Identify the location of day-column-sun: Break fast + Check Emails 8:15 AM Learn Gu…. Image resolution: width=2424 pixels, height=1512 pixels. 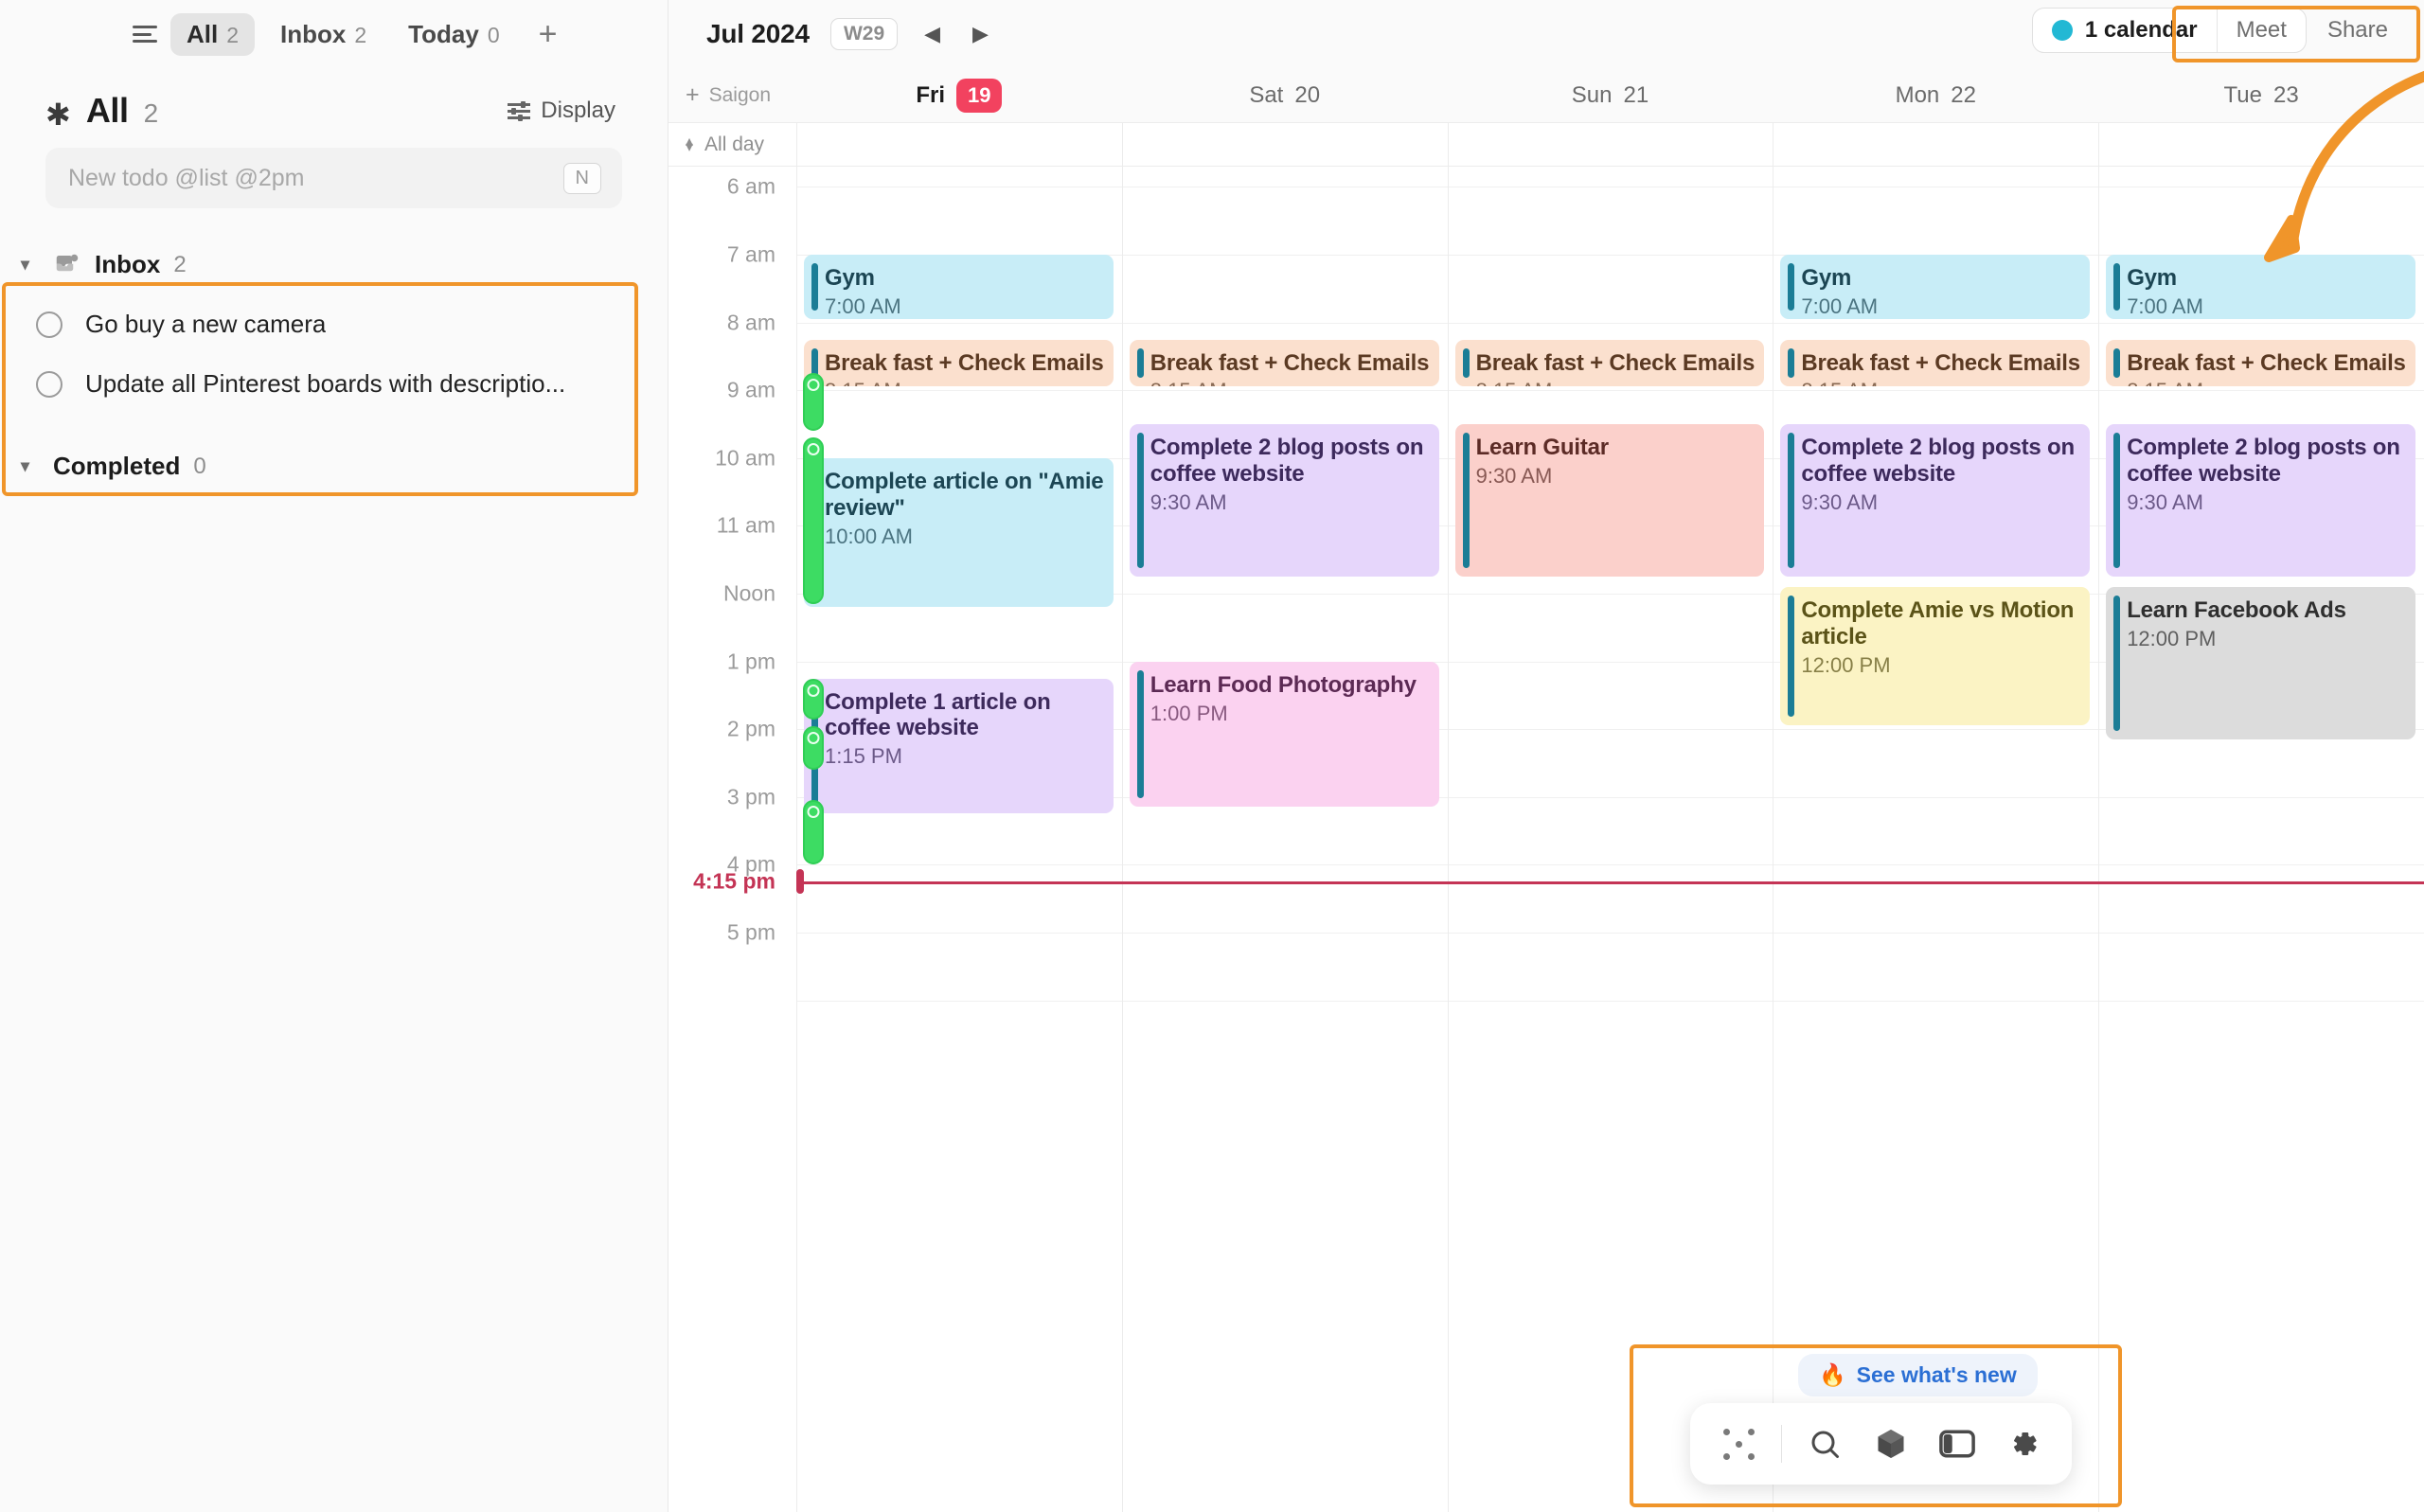
(1610, 839).